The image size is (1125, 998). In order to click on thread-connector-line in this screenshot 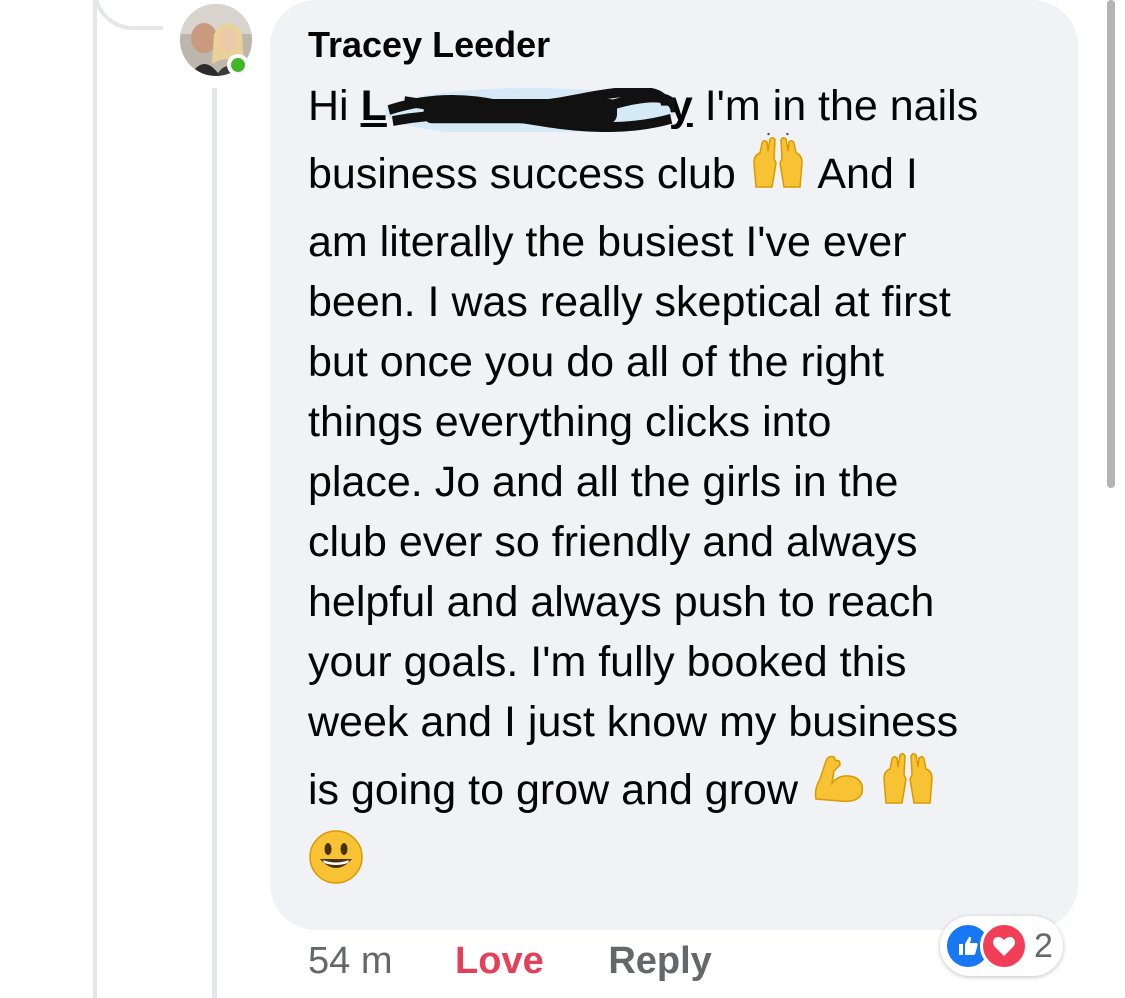, I will do `click(95, 499)`.